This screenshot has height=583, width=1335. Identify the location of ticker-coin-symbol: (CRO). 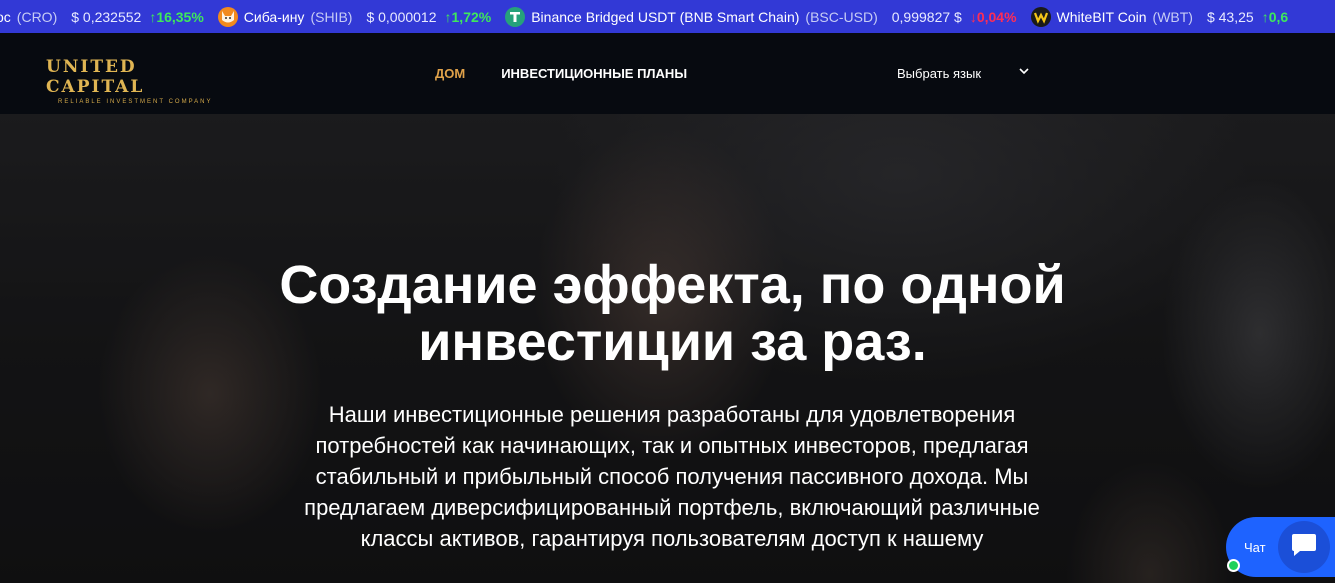
(37, 16).